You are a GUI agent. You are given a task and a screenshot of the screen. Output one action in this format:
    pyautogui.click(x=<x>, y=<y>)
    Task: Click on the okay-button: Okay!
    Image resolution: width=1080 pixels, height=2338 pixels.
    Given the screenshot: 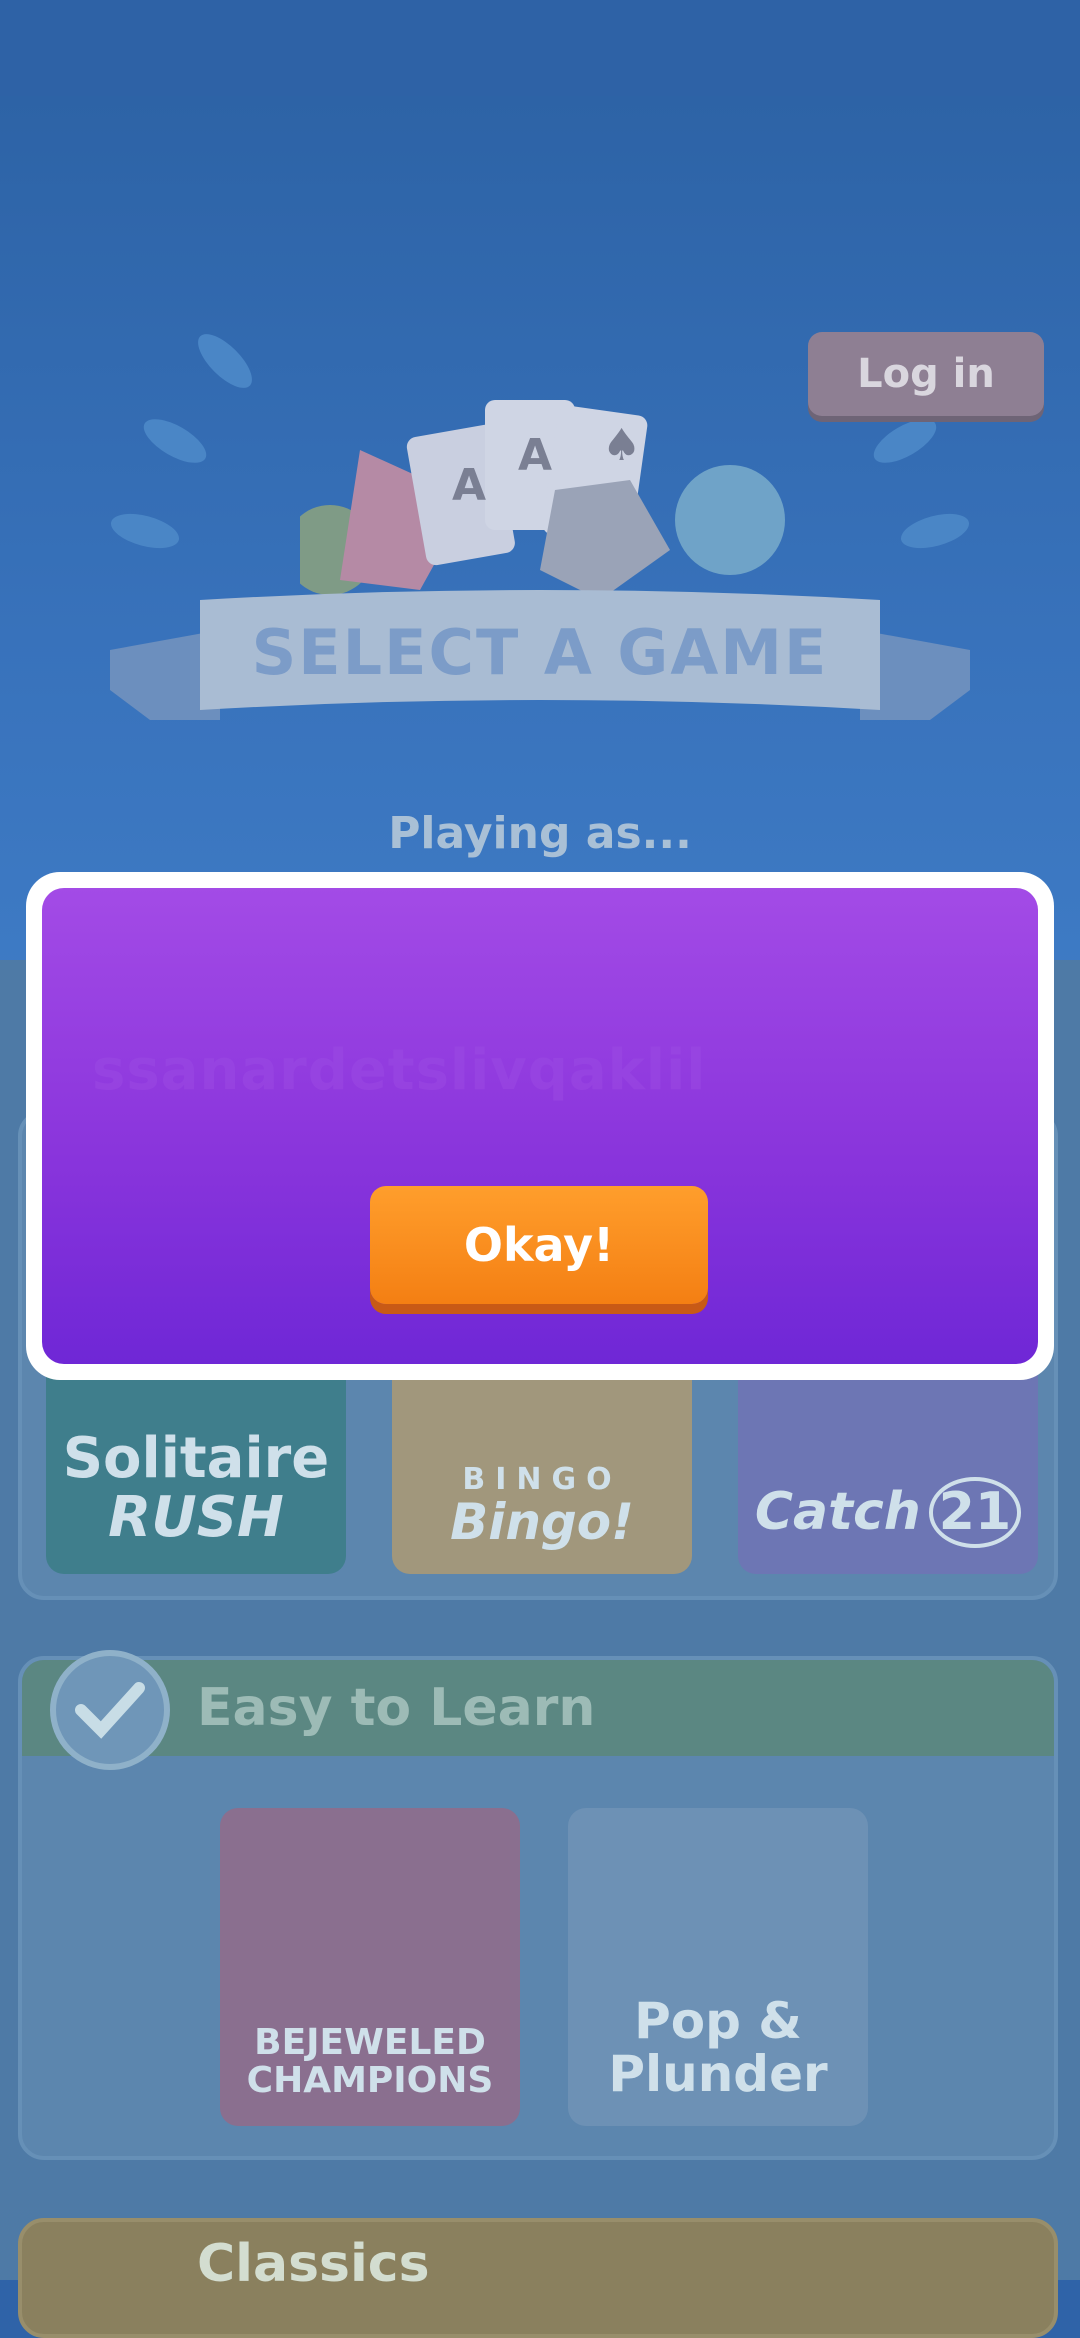 What is the action you would take?
    pyautogui.click(x=539, y=1245)
    